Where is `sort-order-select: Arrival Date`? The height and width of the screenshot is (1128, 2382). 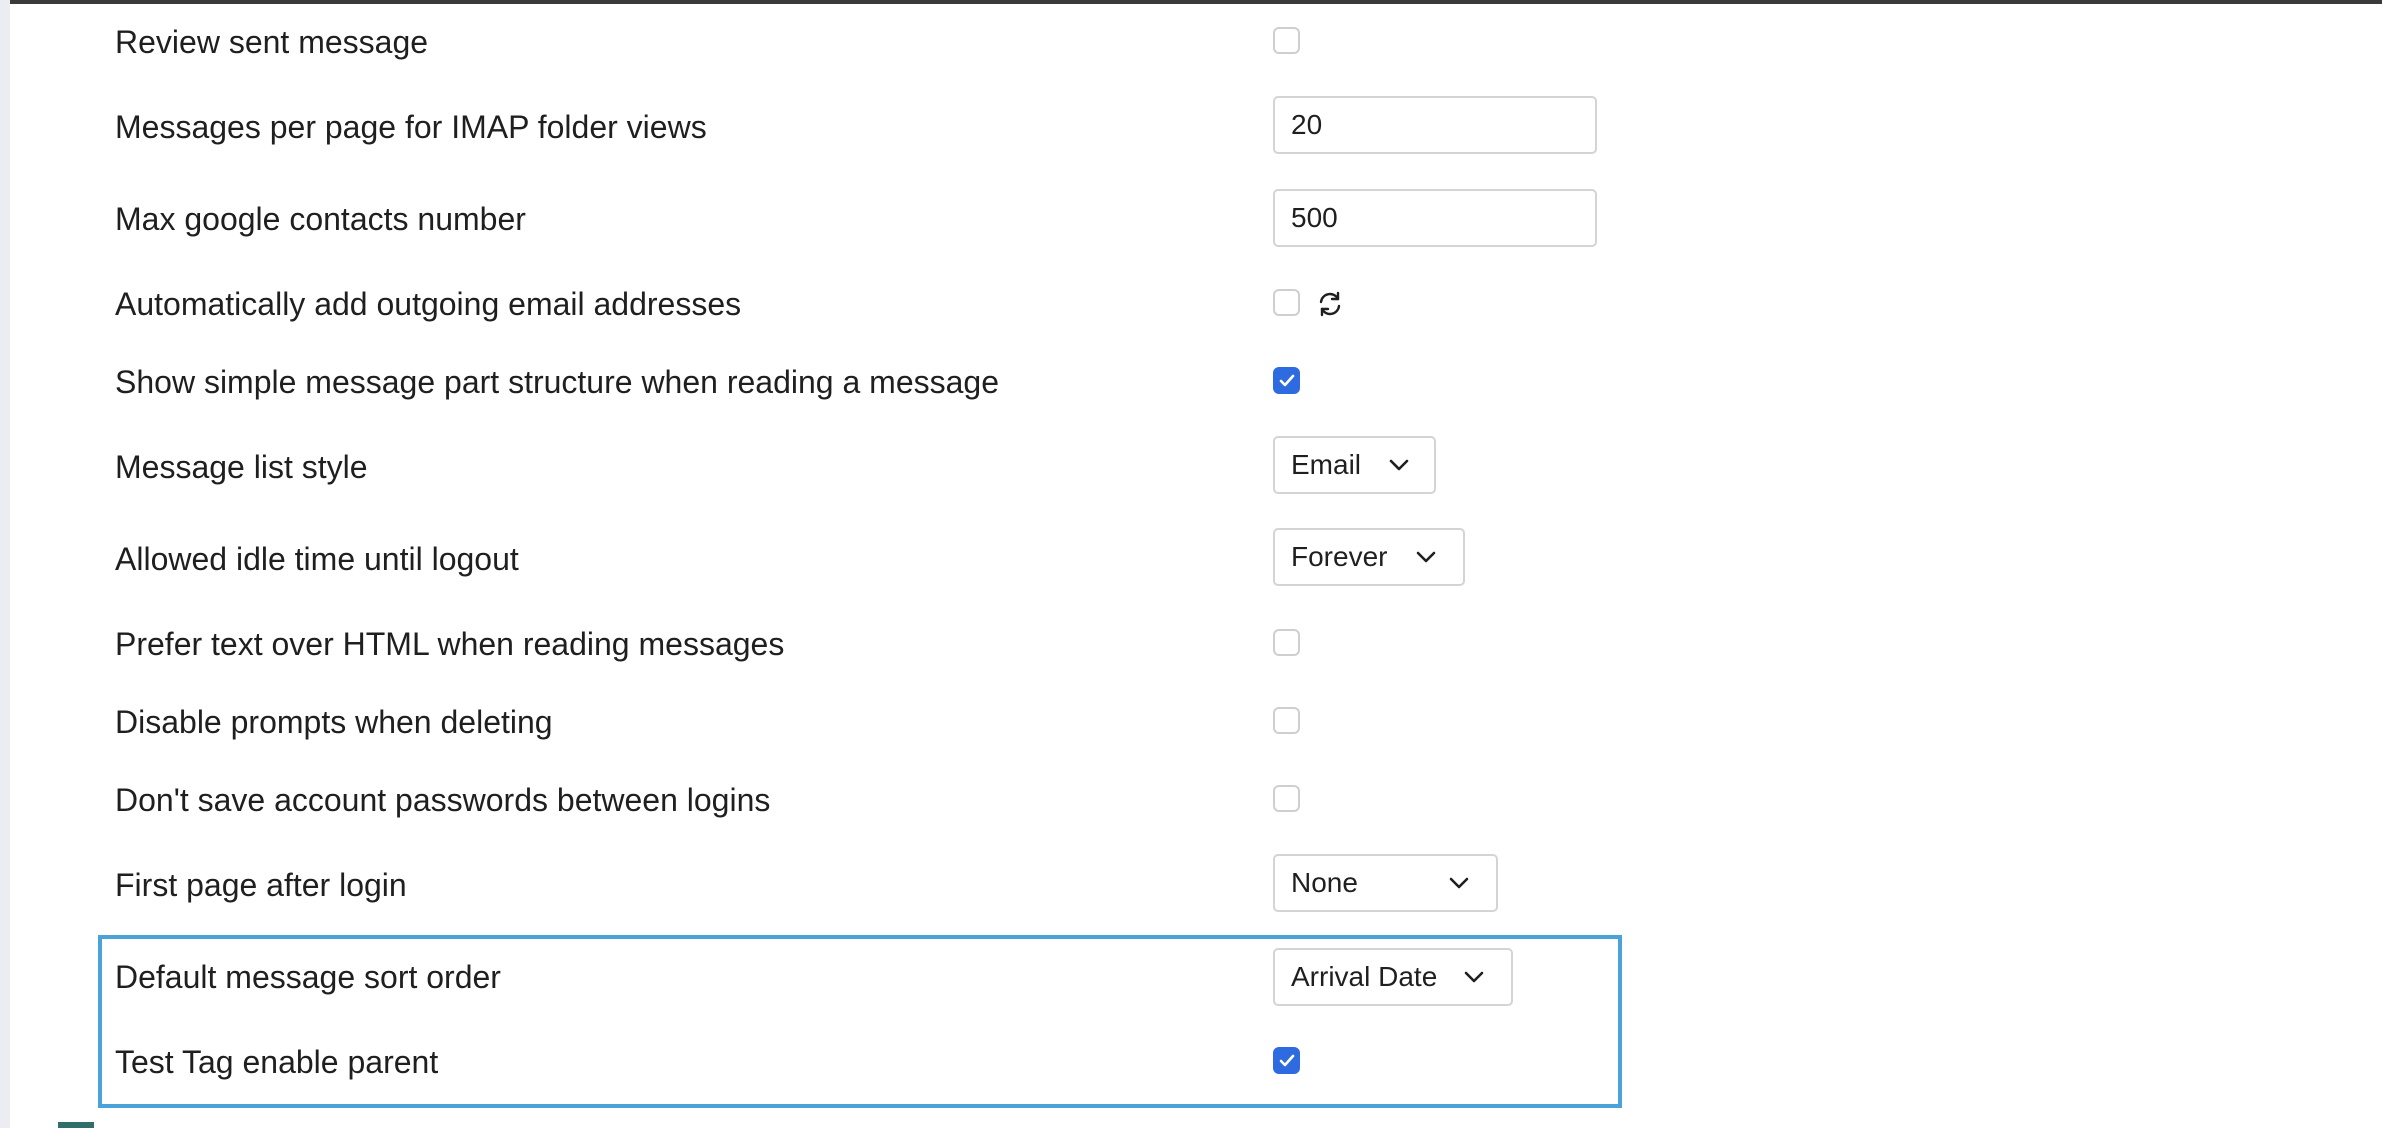
sort-order-select: Arrival Date is located at coordinates (1393, 977).